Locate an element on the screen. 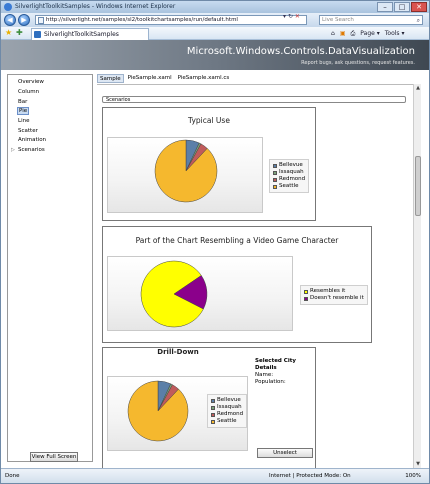  legend-label: Seattle is located at coordinates (289, 186).